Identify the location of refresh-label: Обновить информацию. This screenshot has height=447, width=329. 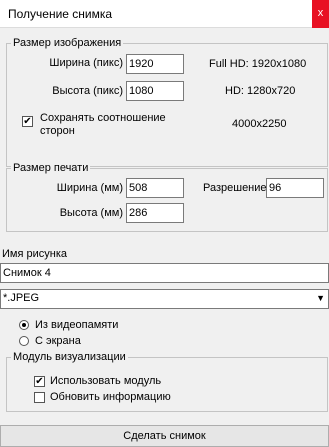
(110, 397).